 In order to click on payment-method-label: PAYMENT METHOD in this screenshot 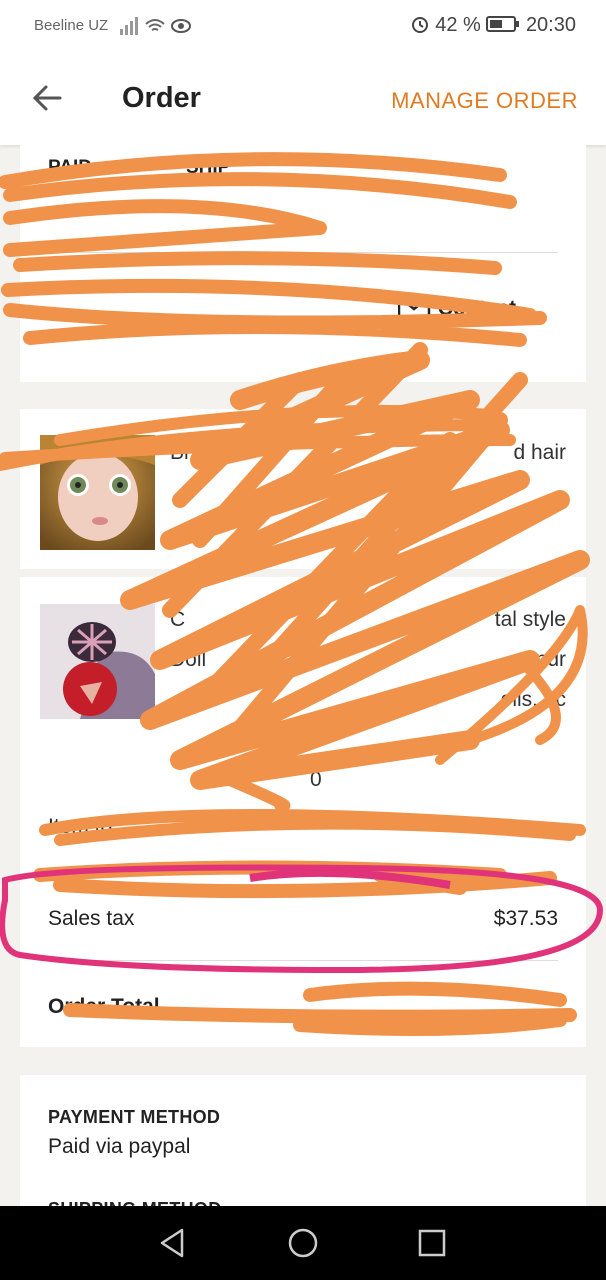, I will do `click(134, 1117)`.